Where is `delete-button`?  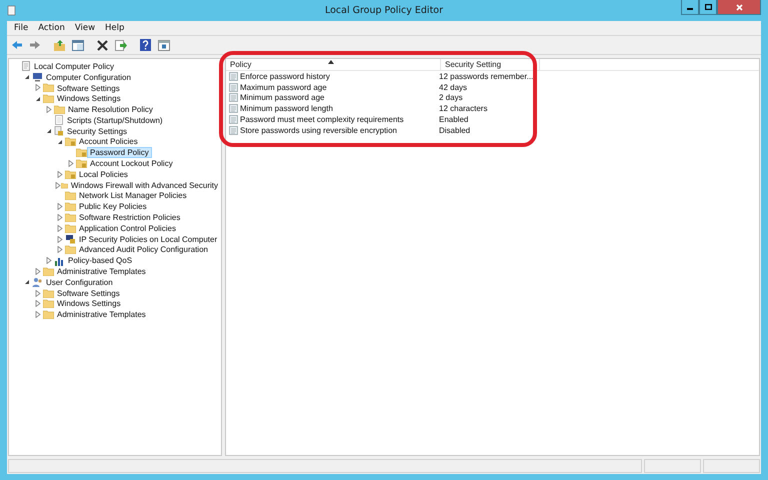
delete-button is located at coordinates (102, 45).